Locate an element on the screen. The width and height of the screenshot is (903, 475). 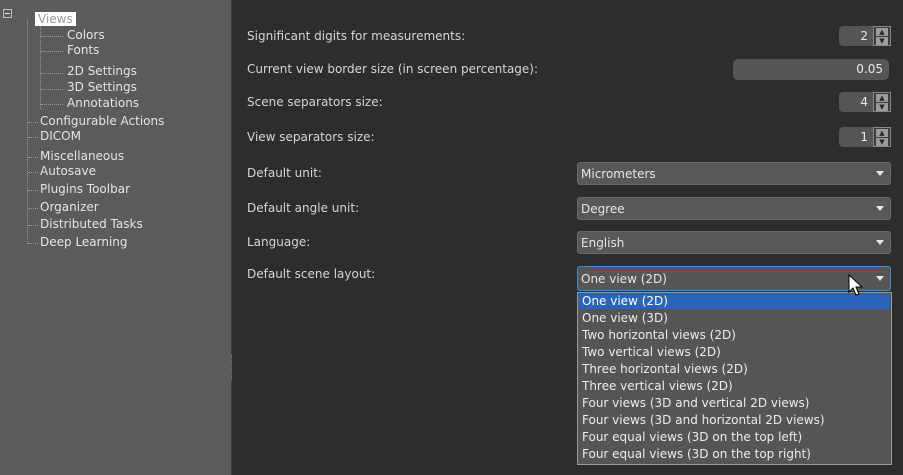
scene-separators-label: Scene separators size: is located at coordinates (315, 102).